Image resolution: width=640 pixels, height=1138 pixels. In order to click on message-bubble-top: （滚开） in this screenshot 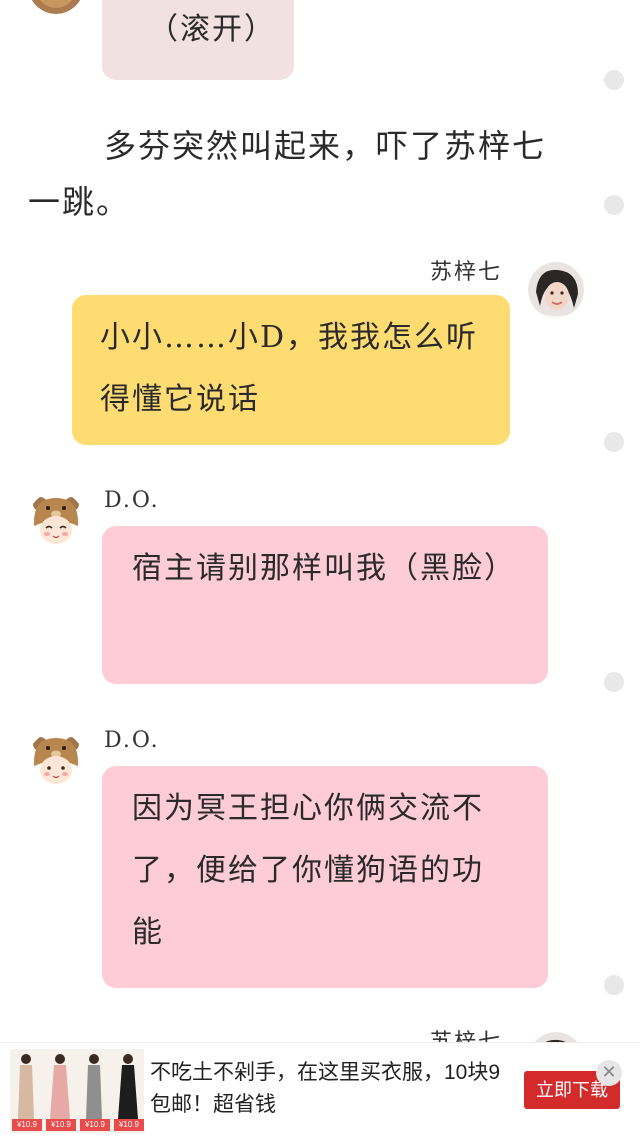, I will do `click(198, 40)`.